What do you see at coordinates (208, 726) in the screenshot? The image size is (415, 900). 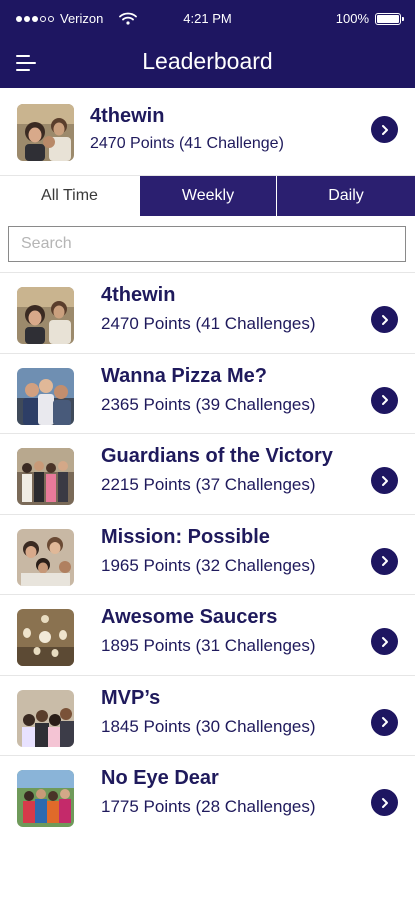 I see `team-points: 1845 Points (30 Challenges)` at bounding box center [208, 726].